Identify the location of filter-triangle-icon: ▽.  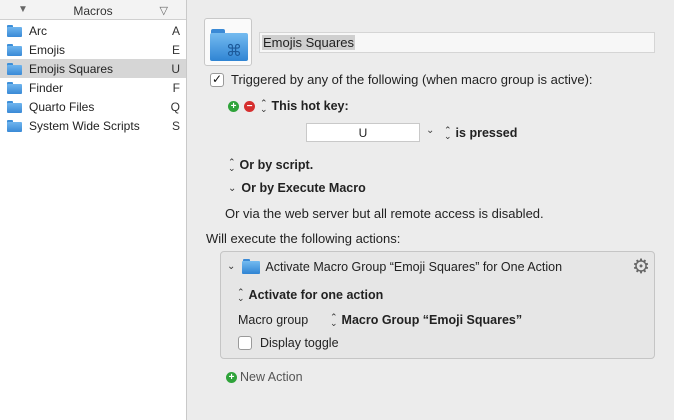
(164, 10).